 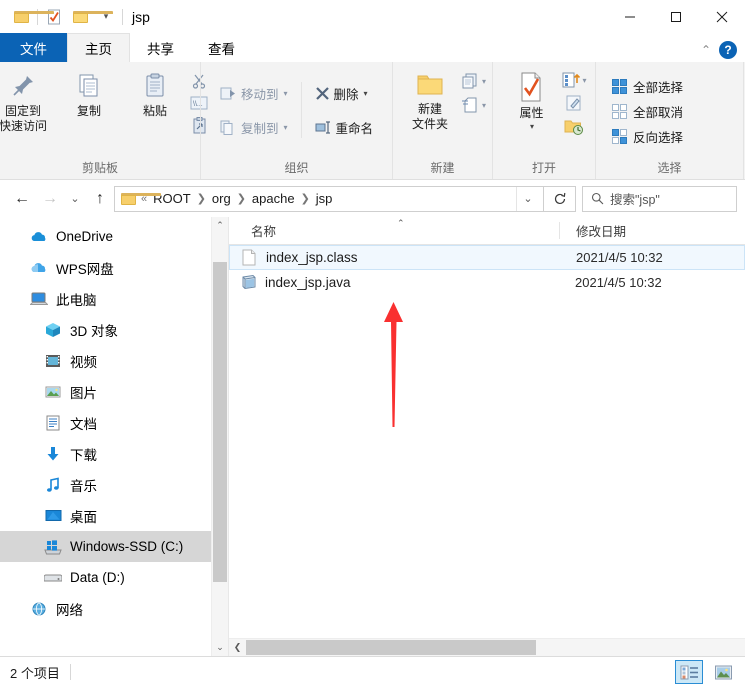 I want to click on onedrive-icon, so click(x=39, y=237).